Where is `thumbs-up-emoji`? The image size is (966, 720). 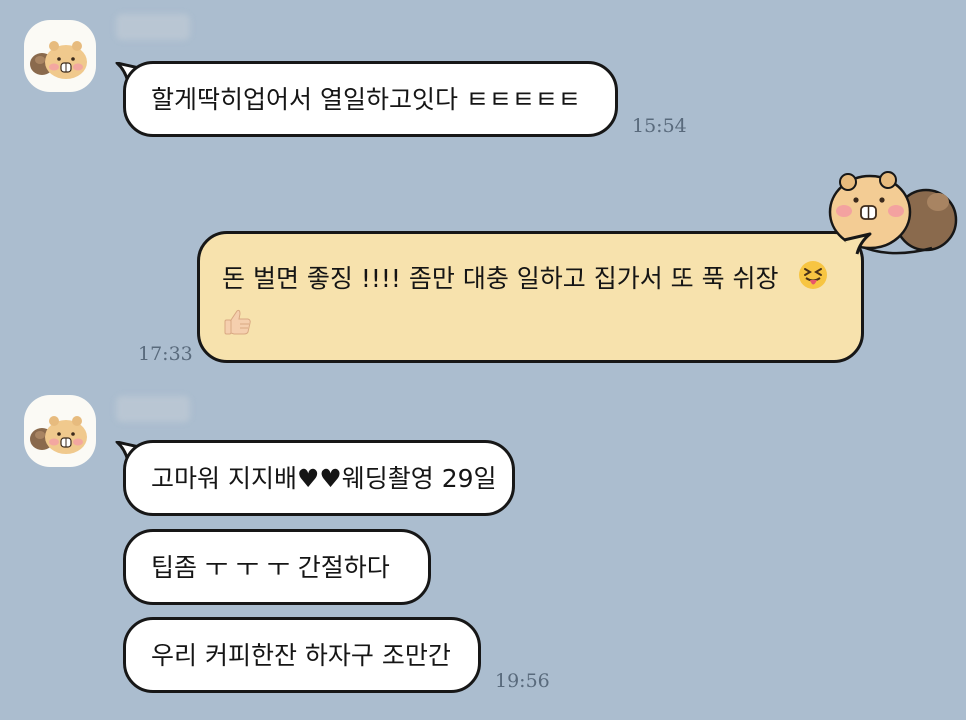 thumbs-up-emoji is located at coordinates (239, 327).